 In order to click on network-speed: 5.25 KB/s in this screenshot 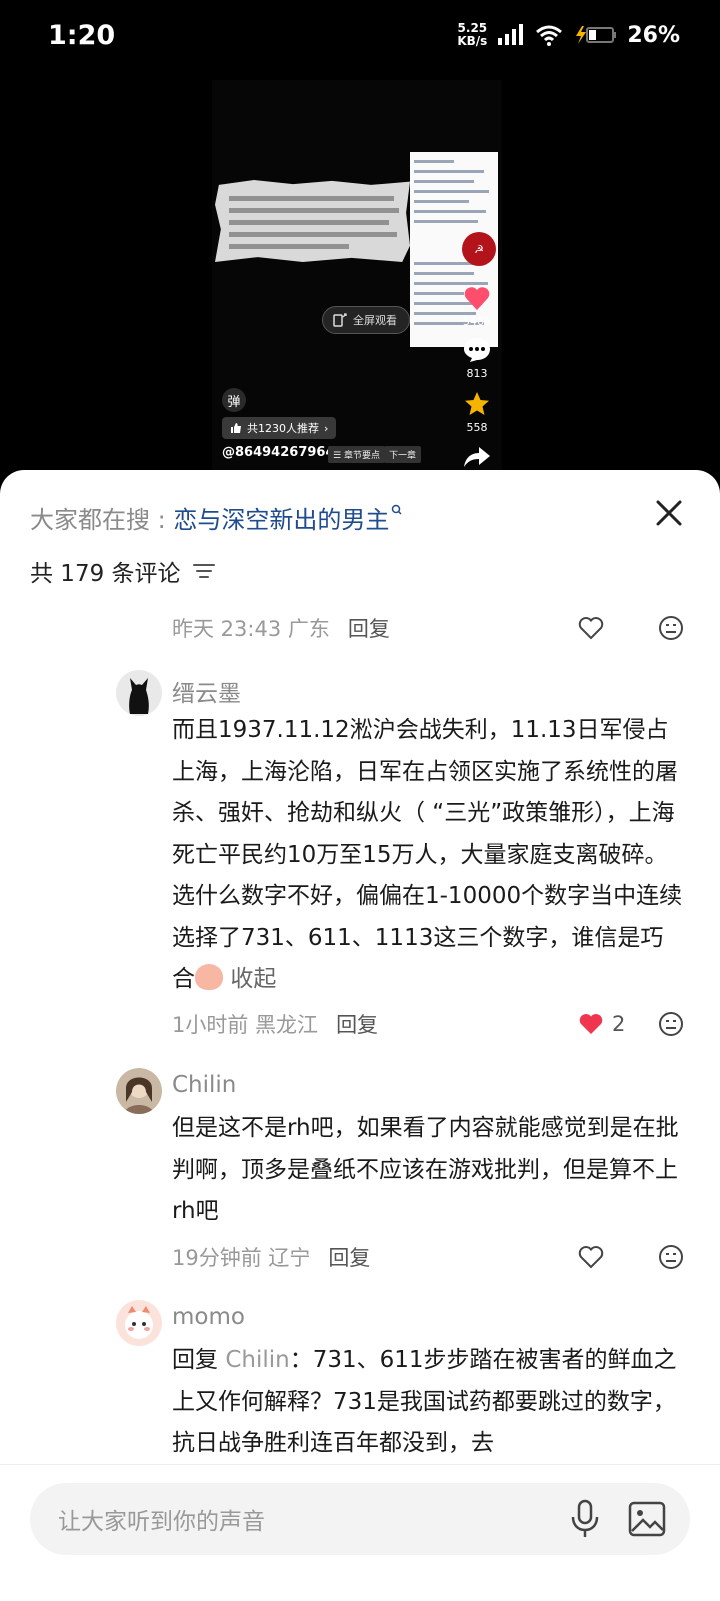, I will do `click(472, 35)`.